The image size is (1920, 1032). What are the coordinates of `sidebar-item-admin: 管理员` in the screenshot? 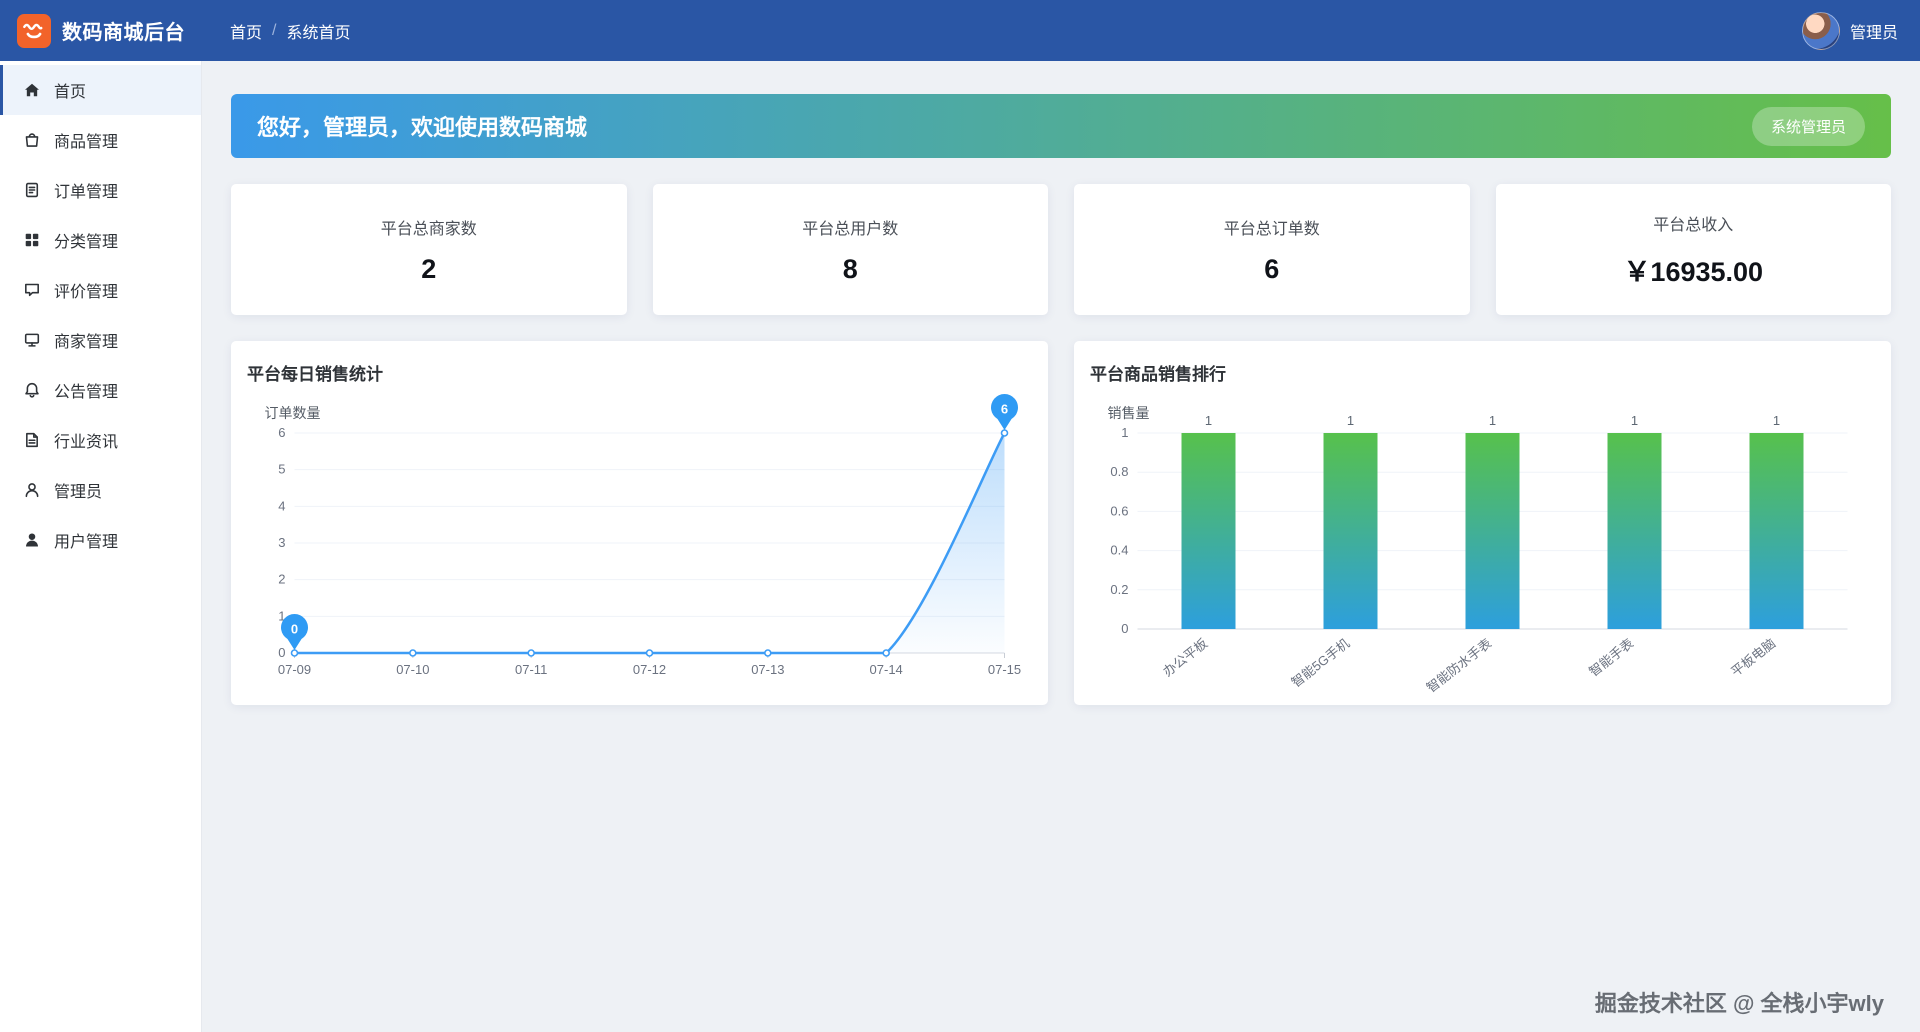 It's located at (100, 490).